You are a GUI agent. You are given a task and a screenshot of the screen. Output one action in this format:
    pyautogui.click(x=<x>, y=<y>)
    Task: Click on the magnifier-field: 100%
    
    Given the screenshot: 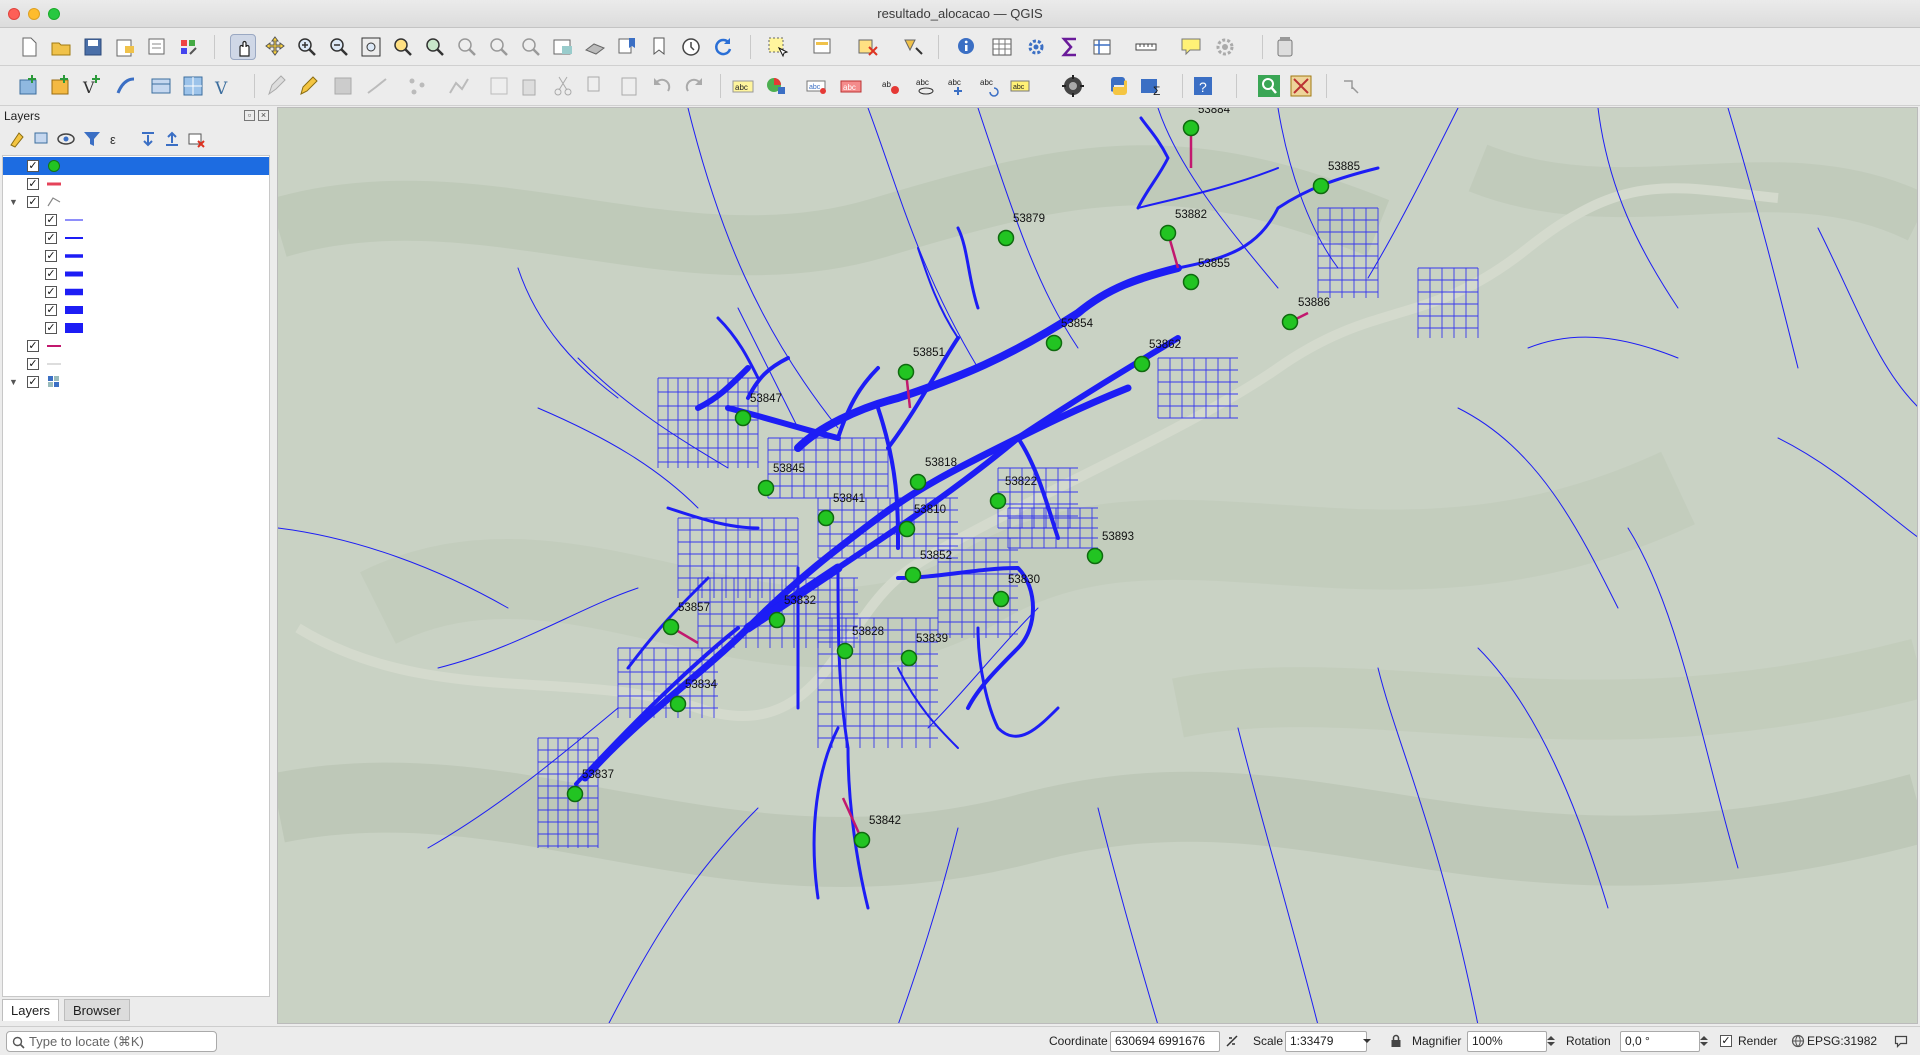 What is the action you would take?
    pyautogui.click(x=1507, y=1041)
    